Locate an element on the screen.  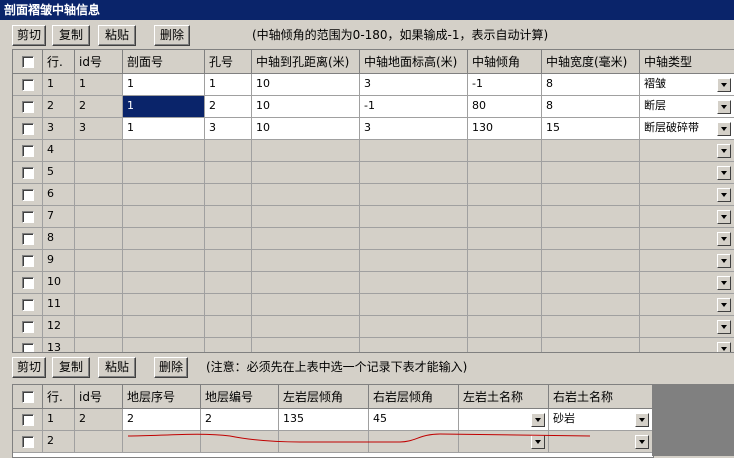
table-cell: -1 is located at coordinates (414, 107).